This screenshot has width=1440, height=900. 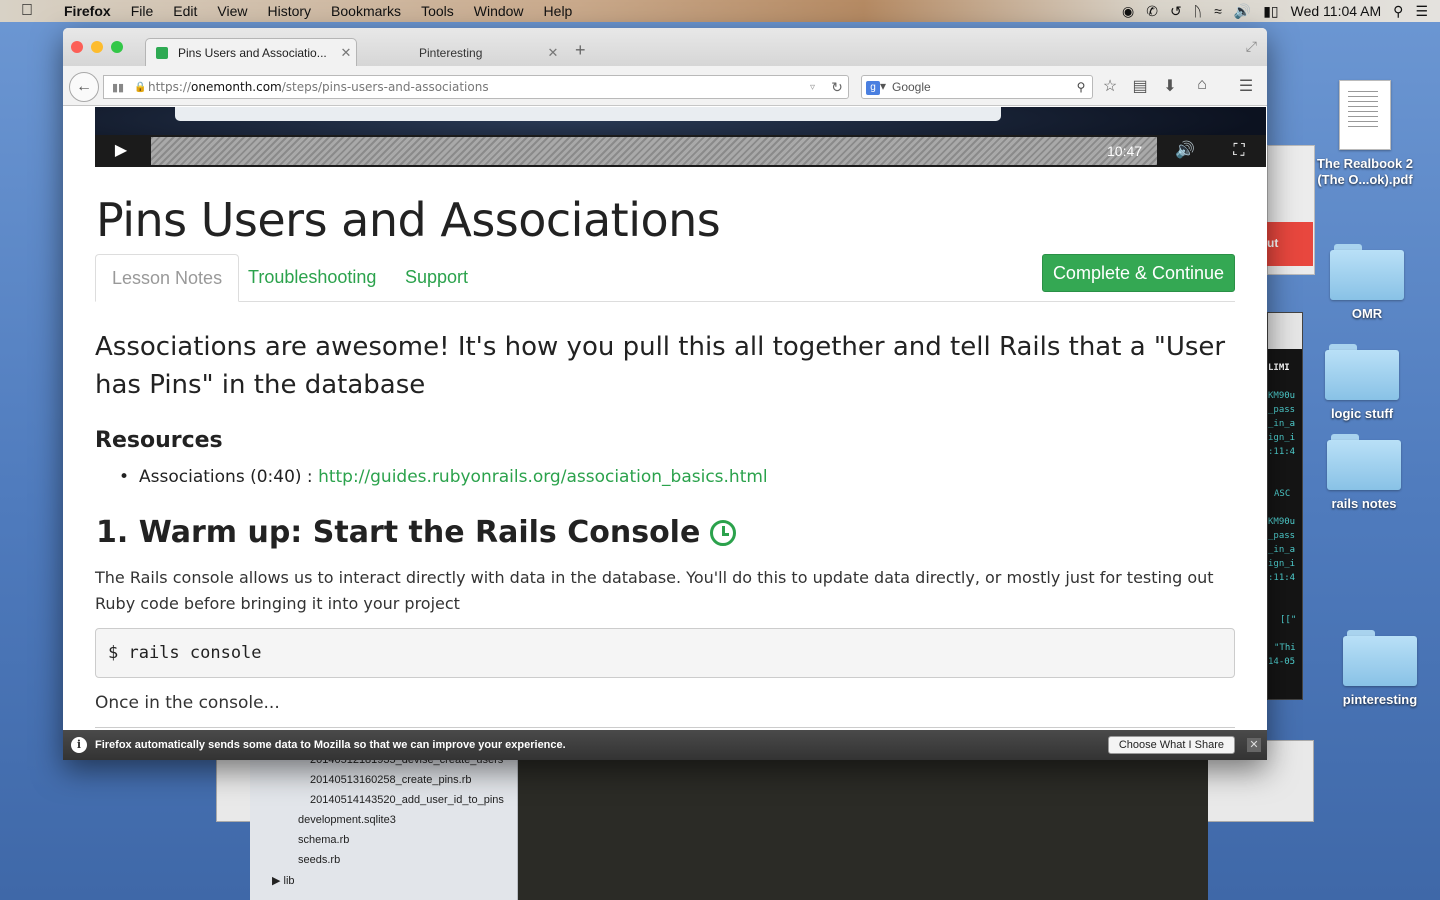 I want to click on home-icon: ⌂, so click(x=1202, y=85).